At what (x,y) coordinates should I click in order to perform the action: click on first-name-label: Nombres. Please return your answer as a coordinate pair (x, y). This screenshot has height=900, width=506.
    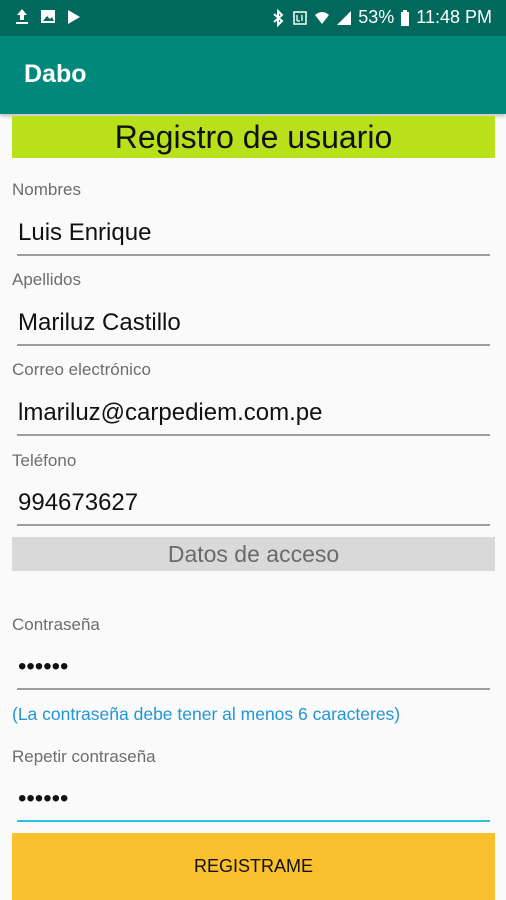
    Looking at the image, I should click on (46, 189).